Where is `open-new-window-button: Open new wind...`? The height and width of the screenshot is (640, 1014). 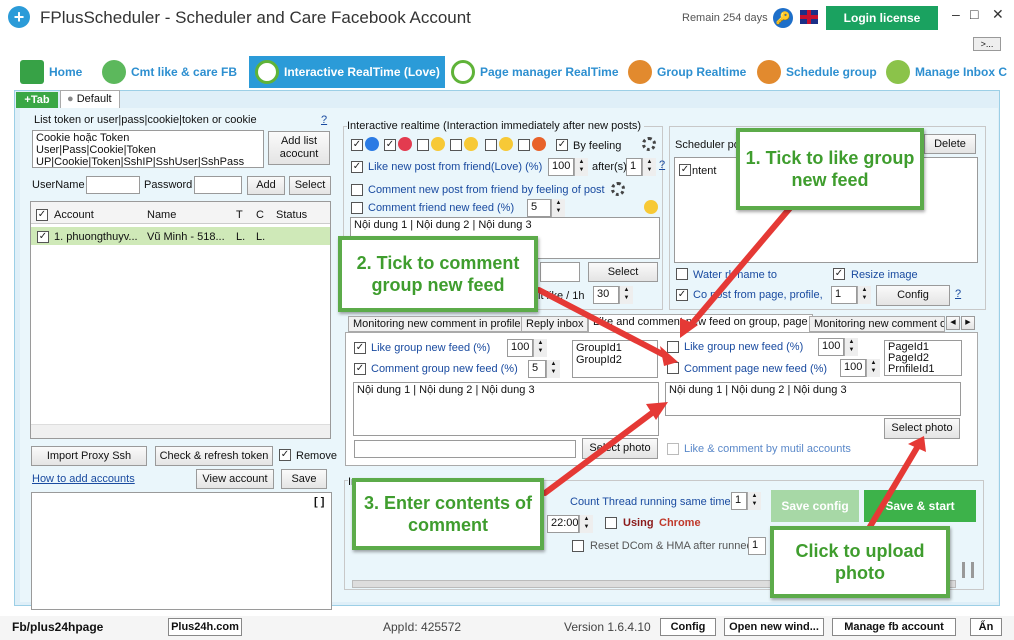
open-new-window-button: Open new wind... is located at coordinates (774, 627).